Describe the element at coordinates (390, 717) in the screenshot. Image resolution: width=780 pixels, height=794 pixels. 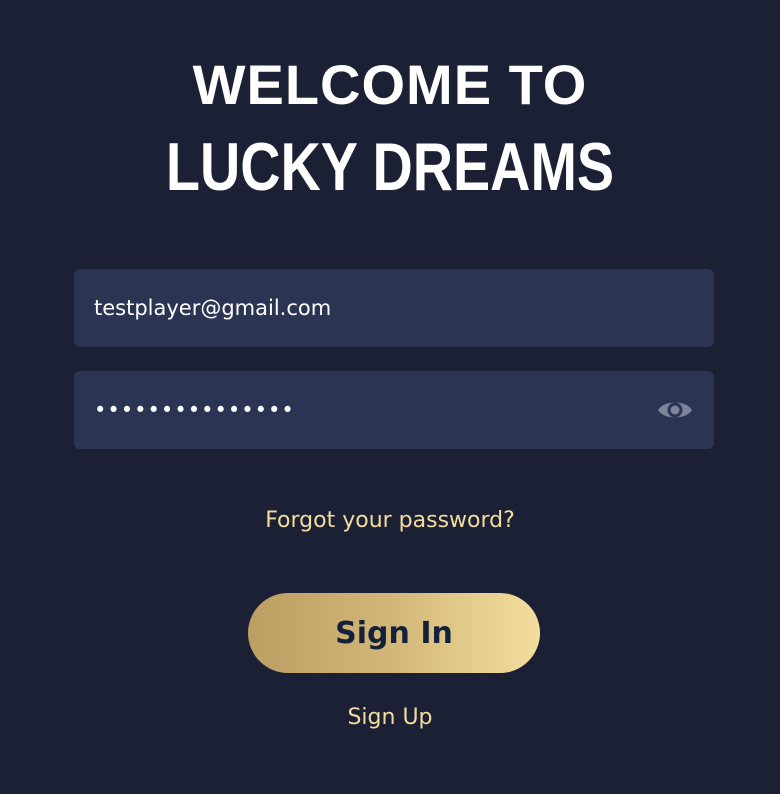
I see `sign-up-link: Sign Up` at that location.